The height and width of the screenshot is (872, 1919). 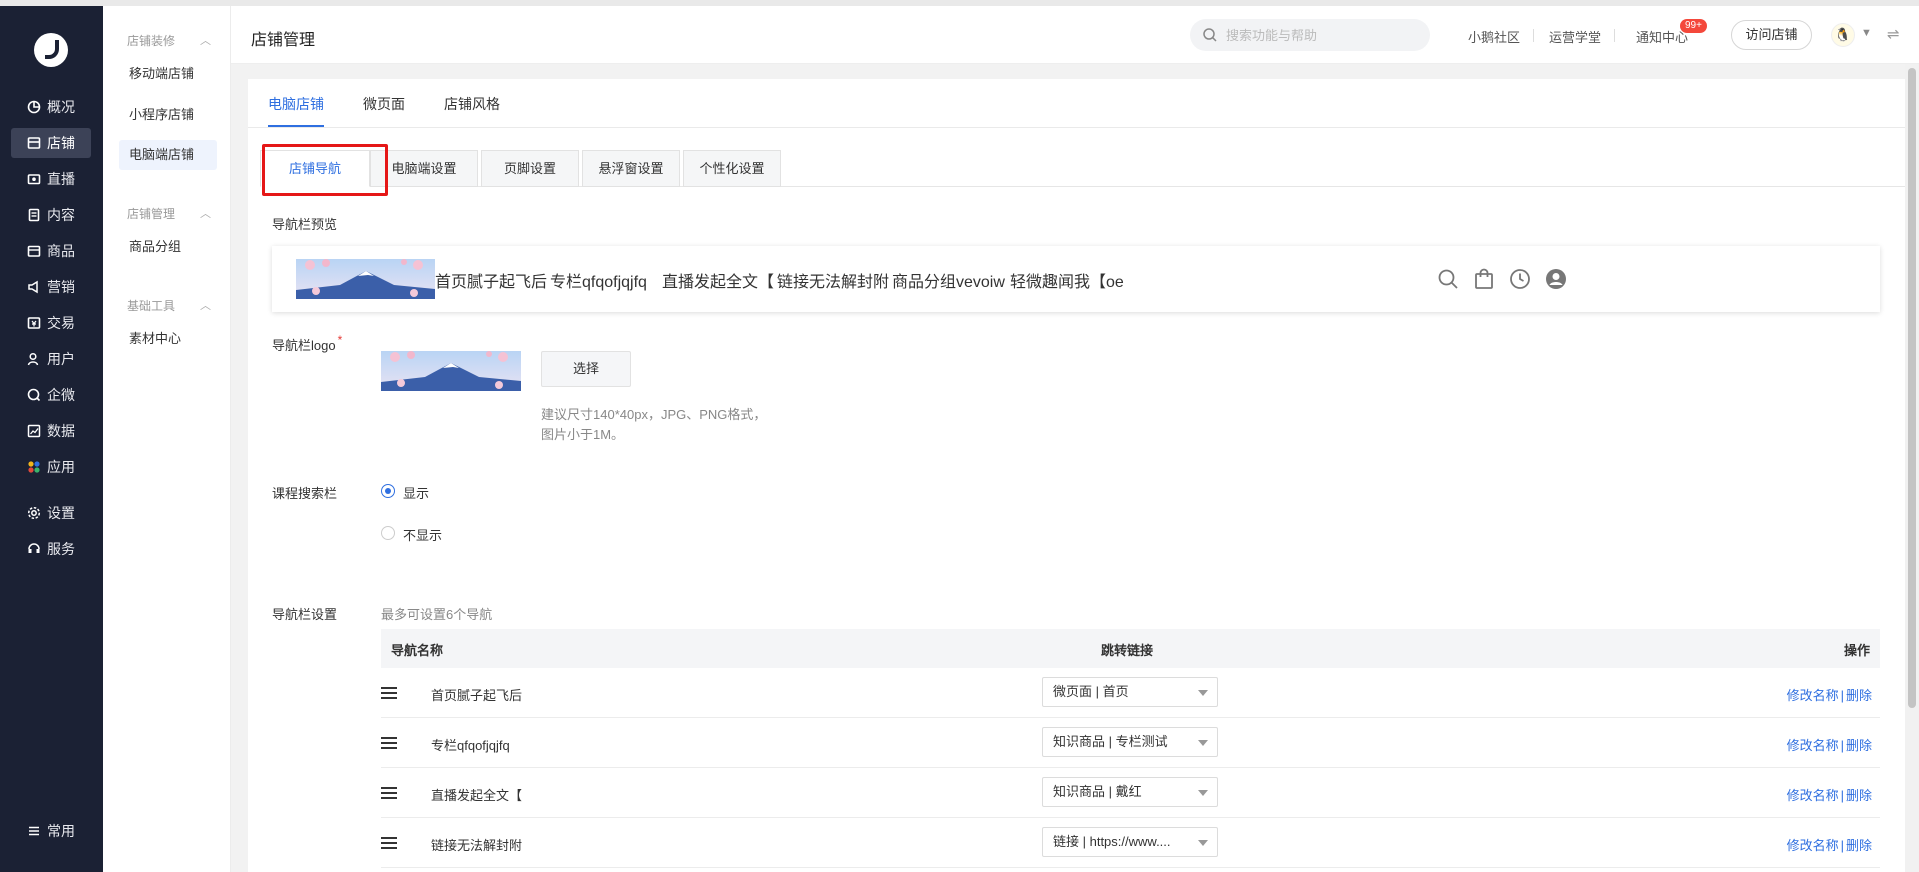 What do you see at coordinates (631, 168) in the screenshot?
I see `subtab-float-window: 悬浮窗设置` at bounding box center [631, 168].